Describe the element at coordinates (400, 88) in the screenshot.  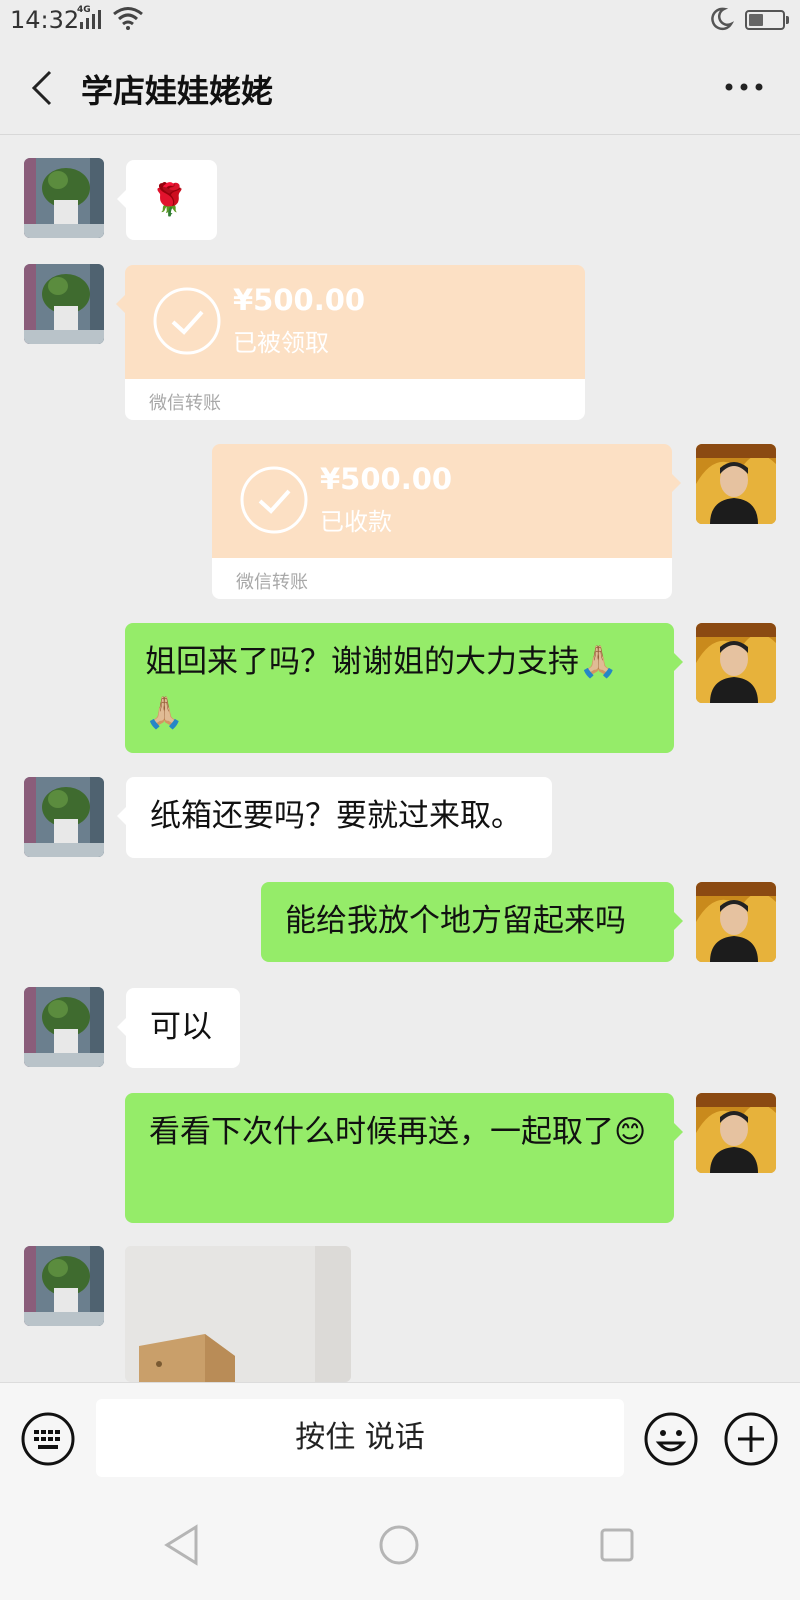
I see `chat-header: 学店娃娃姥姥` at that location.